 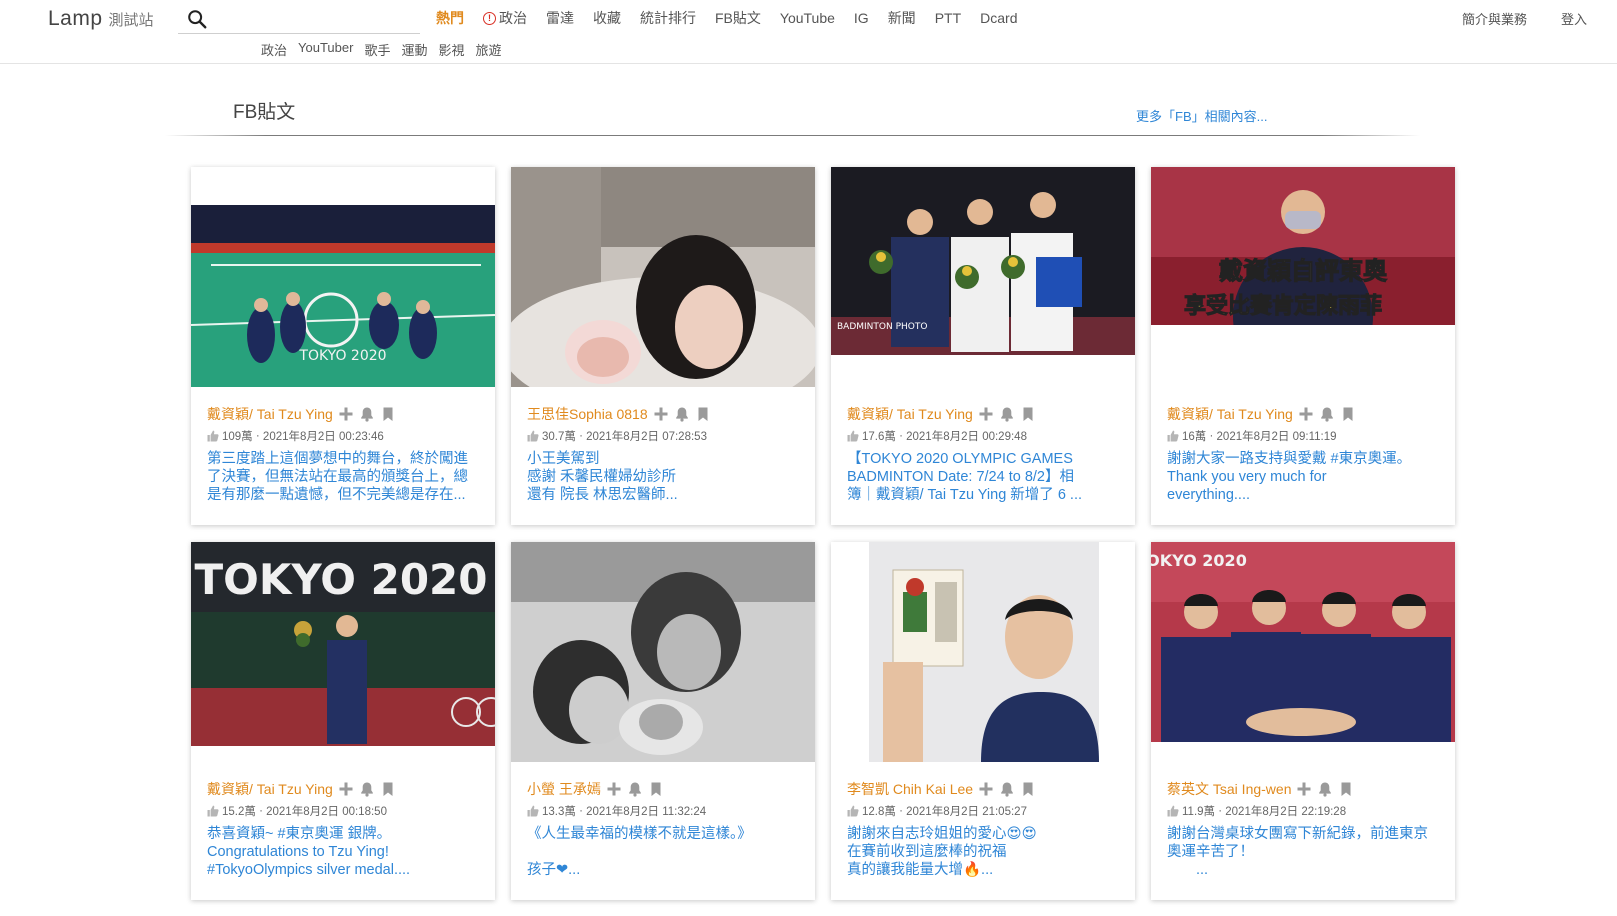 I want to click on author-row: 蔡英文 Tsai Ing-wen, so click(x=1306, y=789).